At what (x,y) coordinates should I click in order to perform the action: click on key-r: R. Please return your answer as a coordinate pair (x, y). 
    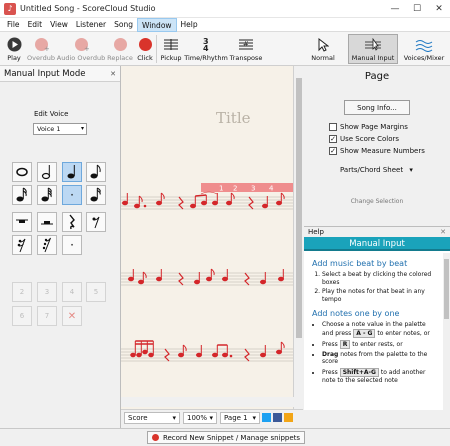
    Looking at the image, I should click on (345, 344).